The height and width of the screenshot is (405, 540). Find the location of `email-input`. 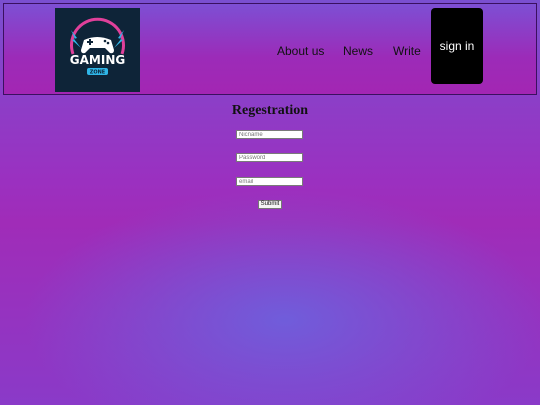

email-input is located at coordinates (269, 181).